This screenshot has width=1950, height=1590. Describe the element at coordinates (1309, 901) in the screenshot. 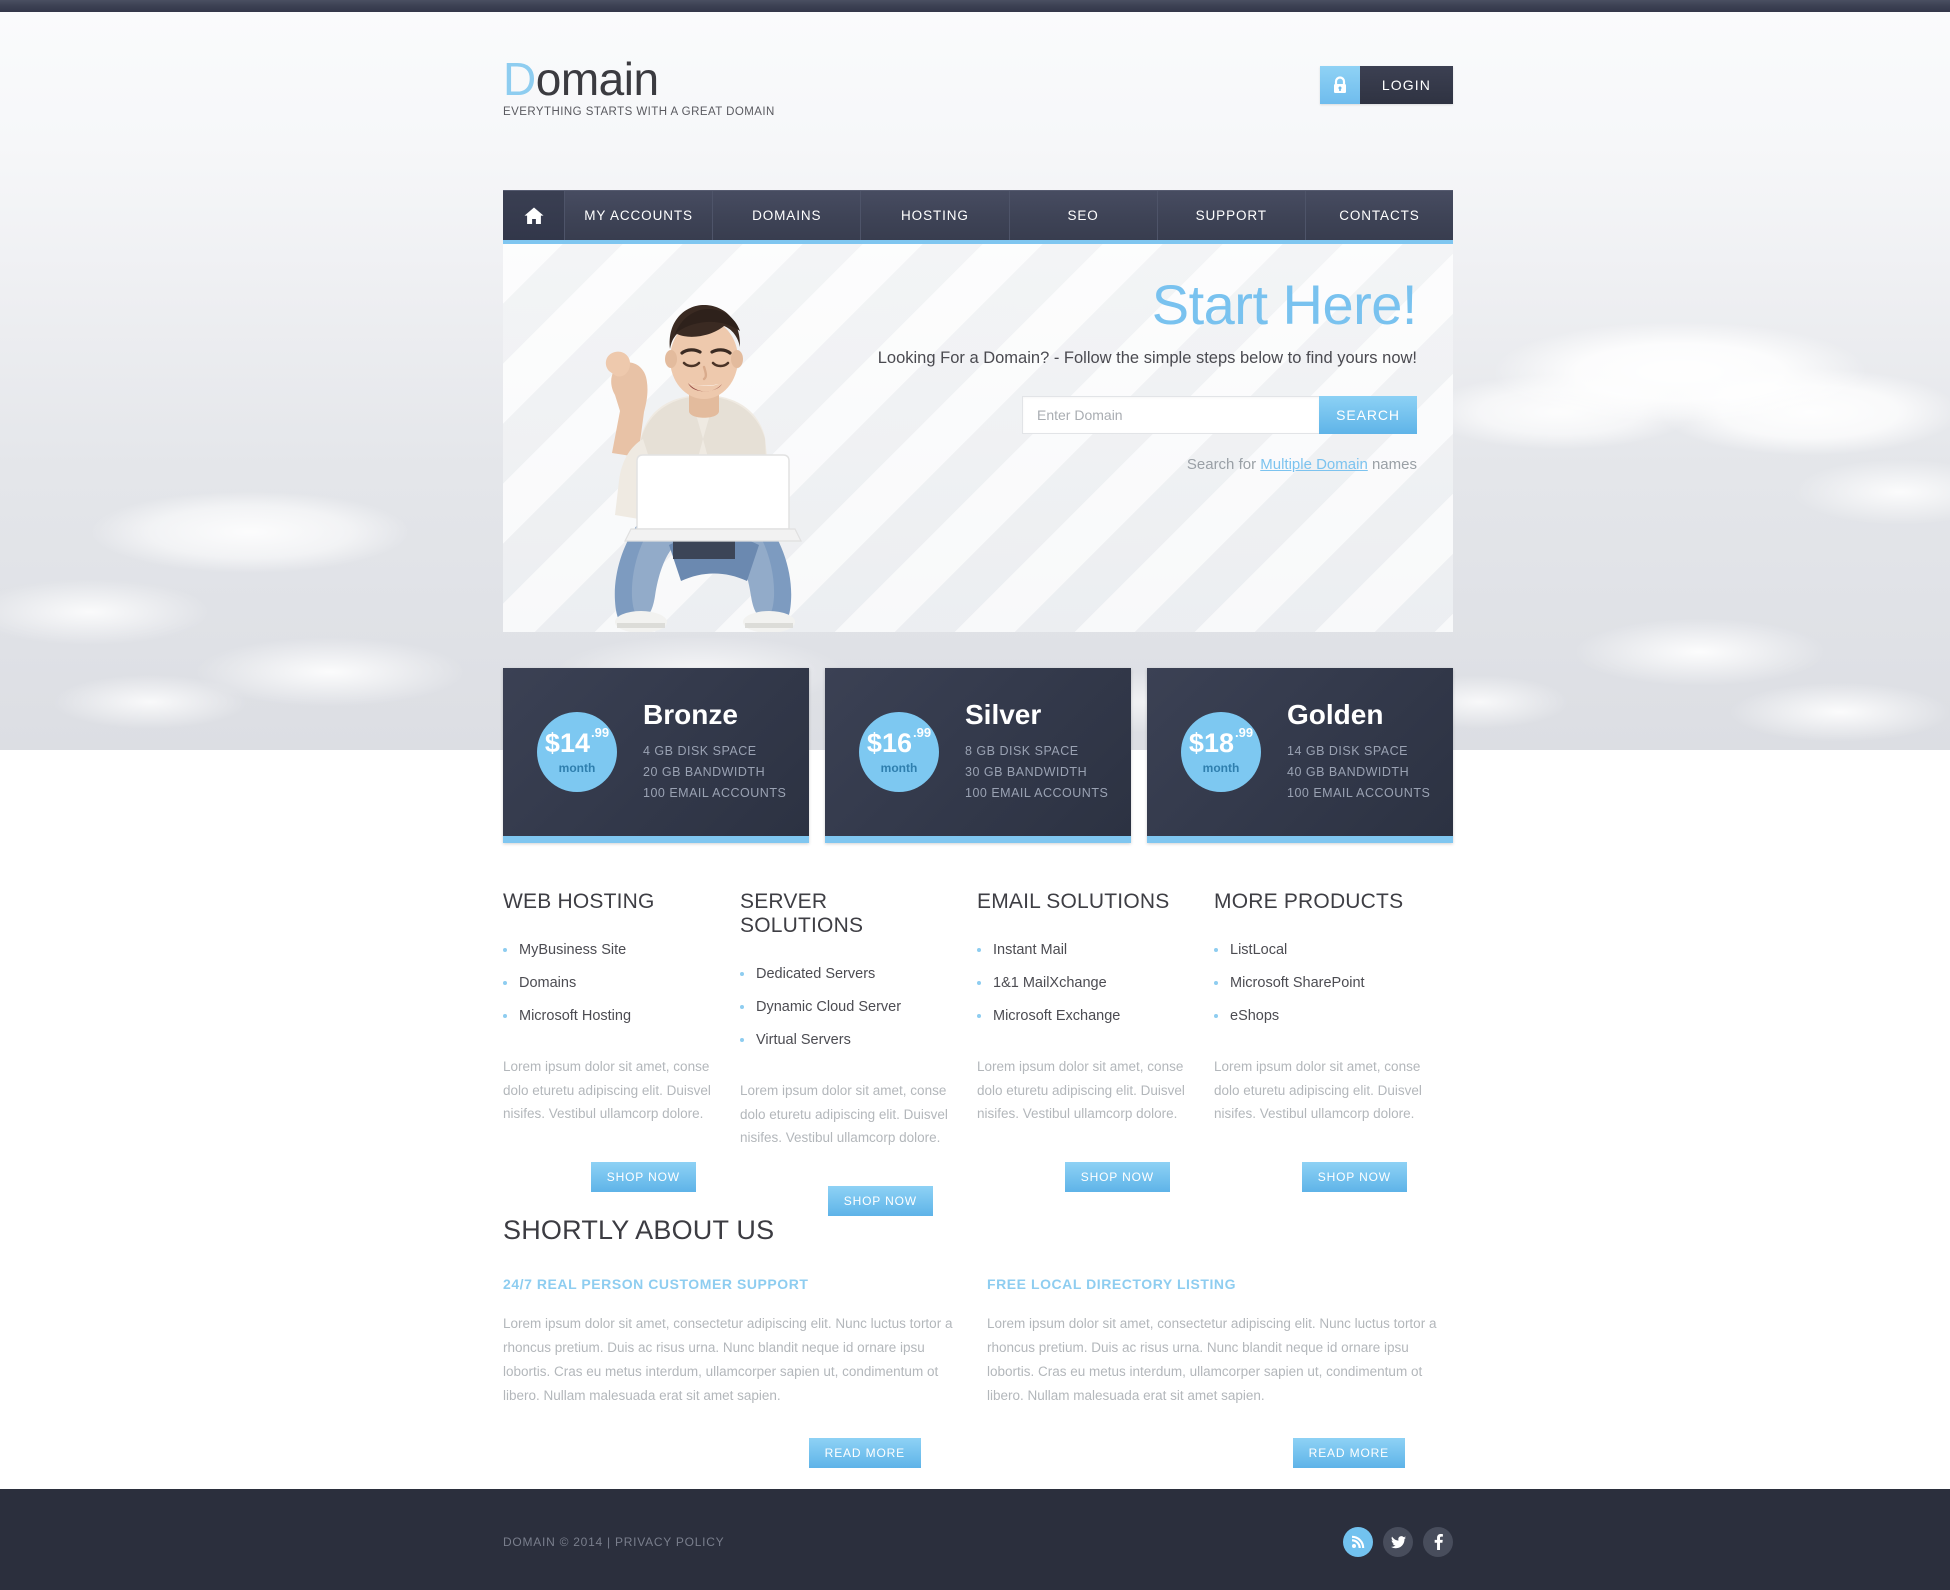

I see `product-column-title: MORE PRODUCTS` at that location.